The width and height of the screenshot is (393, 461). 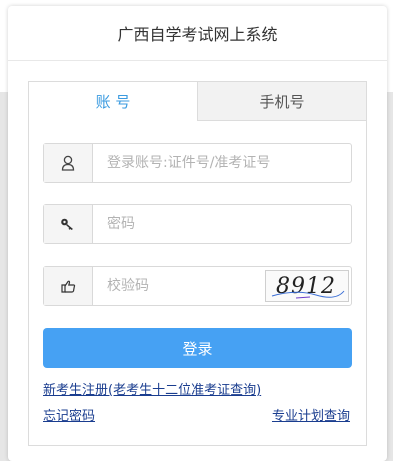 What do you see at coordinates (68, 286) in the screenshot?
I see `hand-pointer-icon` at bounding box center [68, 286].